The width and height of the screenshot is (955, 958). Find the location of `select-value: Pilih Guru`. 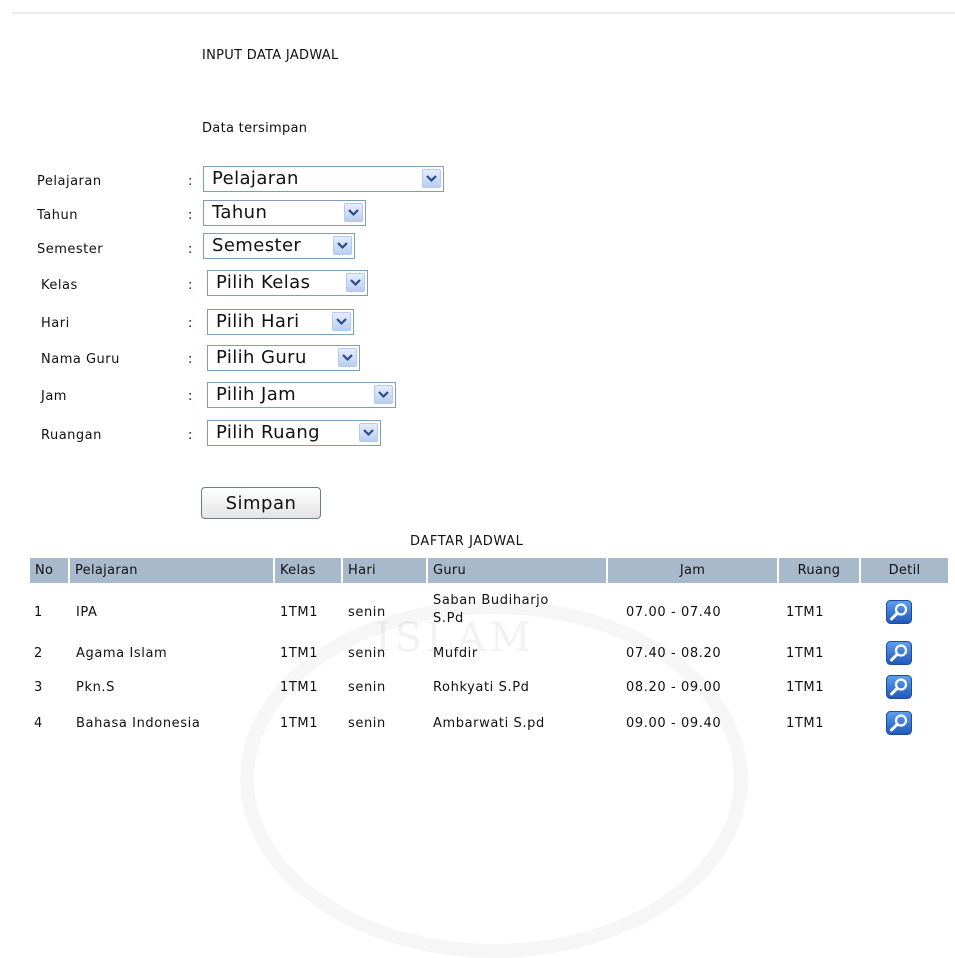

select-value: Pilih Guru is located at coordinates (261, 357).